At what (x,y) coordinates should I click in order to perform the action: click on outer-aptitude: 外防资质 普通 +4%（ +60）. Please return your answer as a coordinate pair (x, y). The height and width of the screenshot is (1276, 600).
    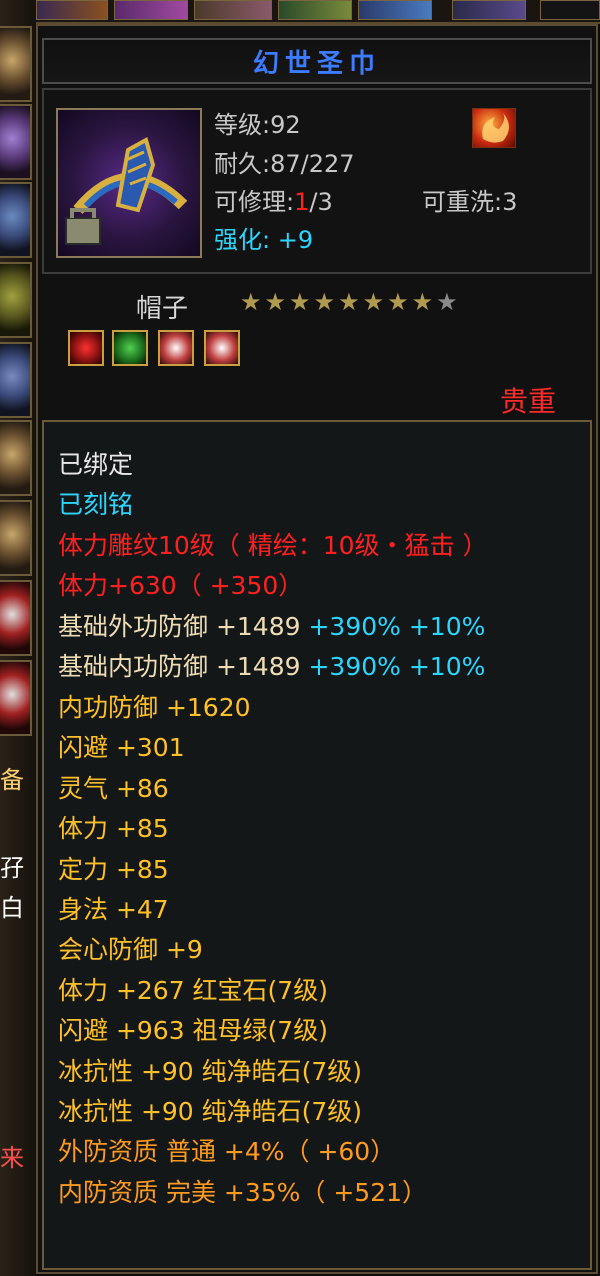
    Looking at the image, I should click on (227, 1151).